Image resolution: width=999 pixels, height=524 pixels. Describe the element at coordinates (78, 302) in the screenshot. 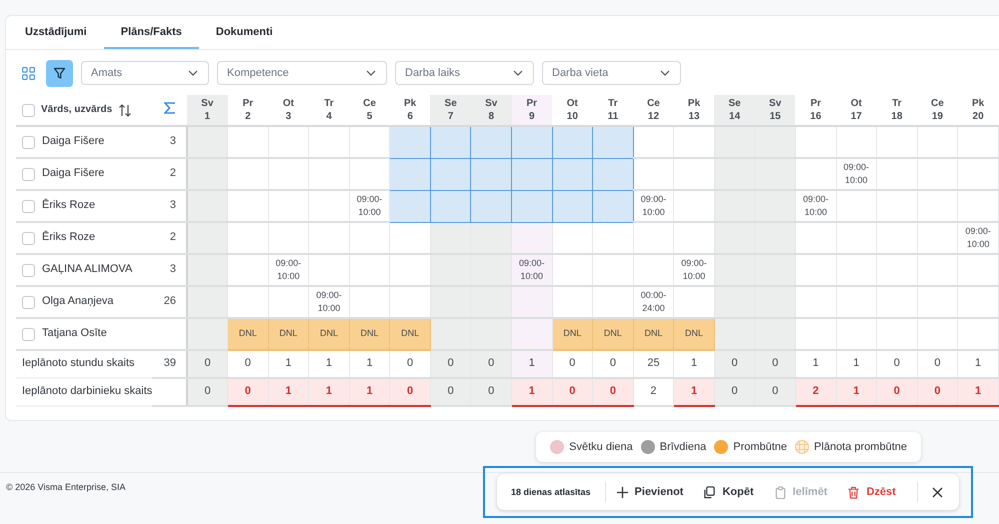

I see `employee-name: Olga Anaņjeva` at that location.